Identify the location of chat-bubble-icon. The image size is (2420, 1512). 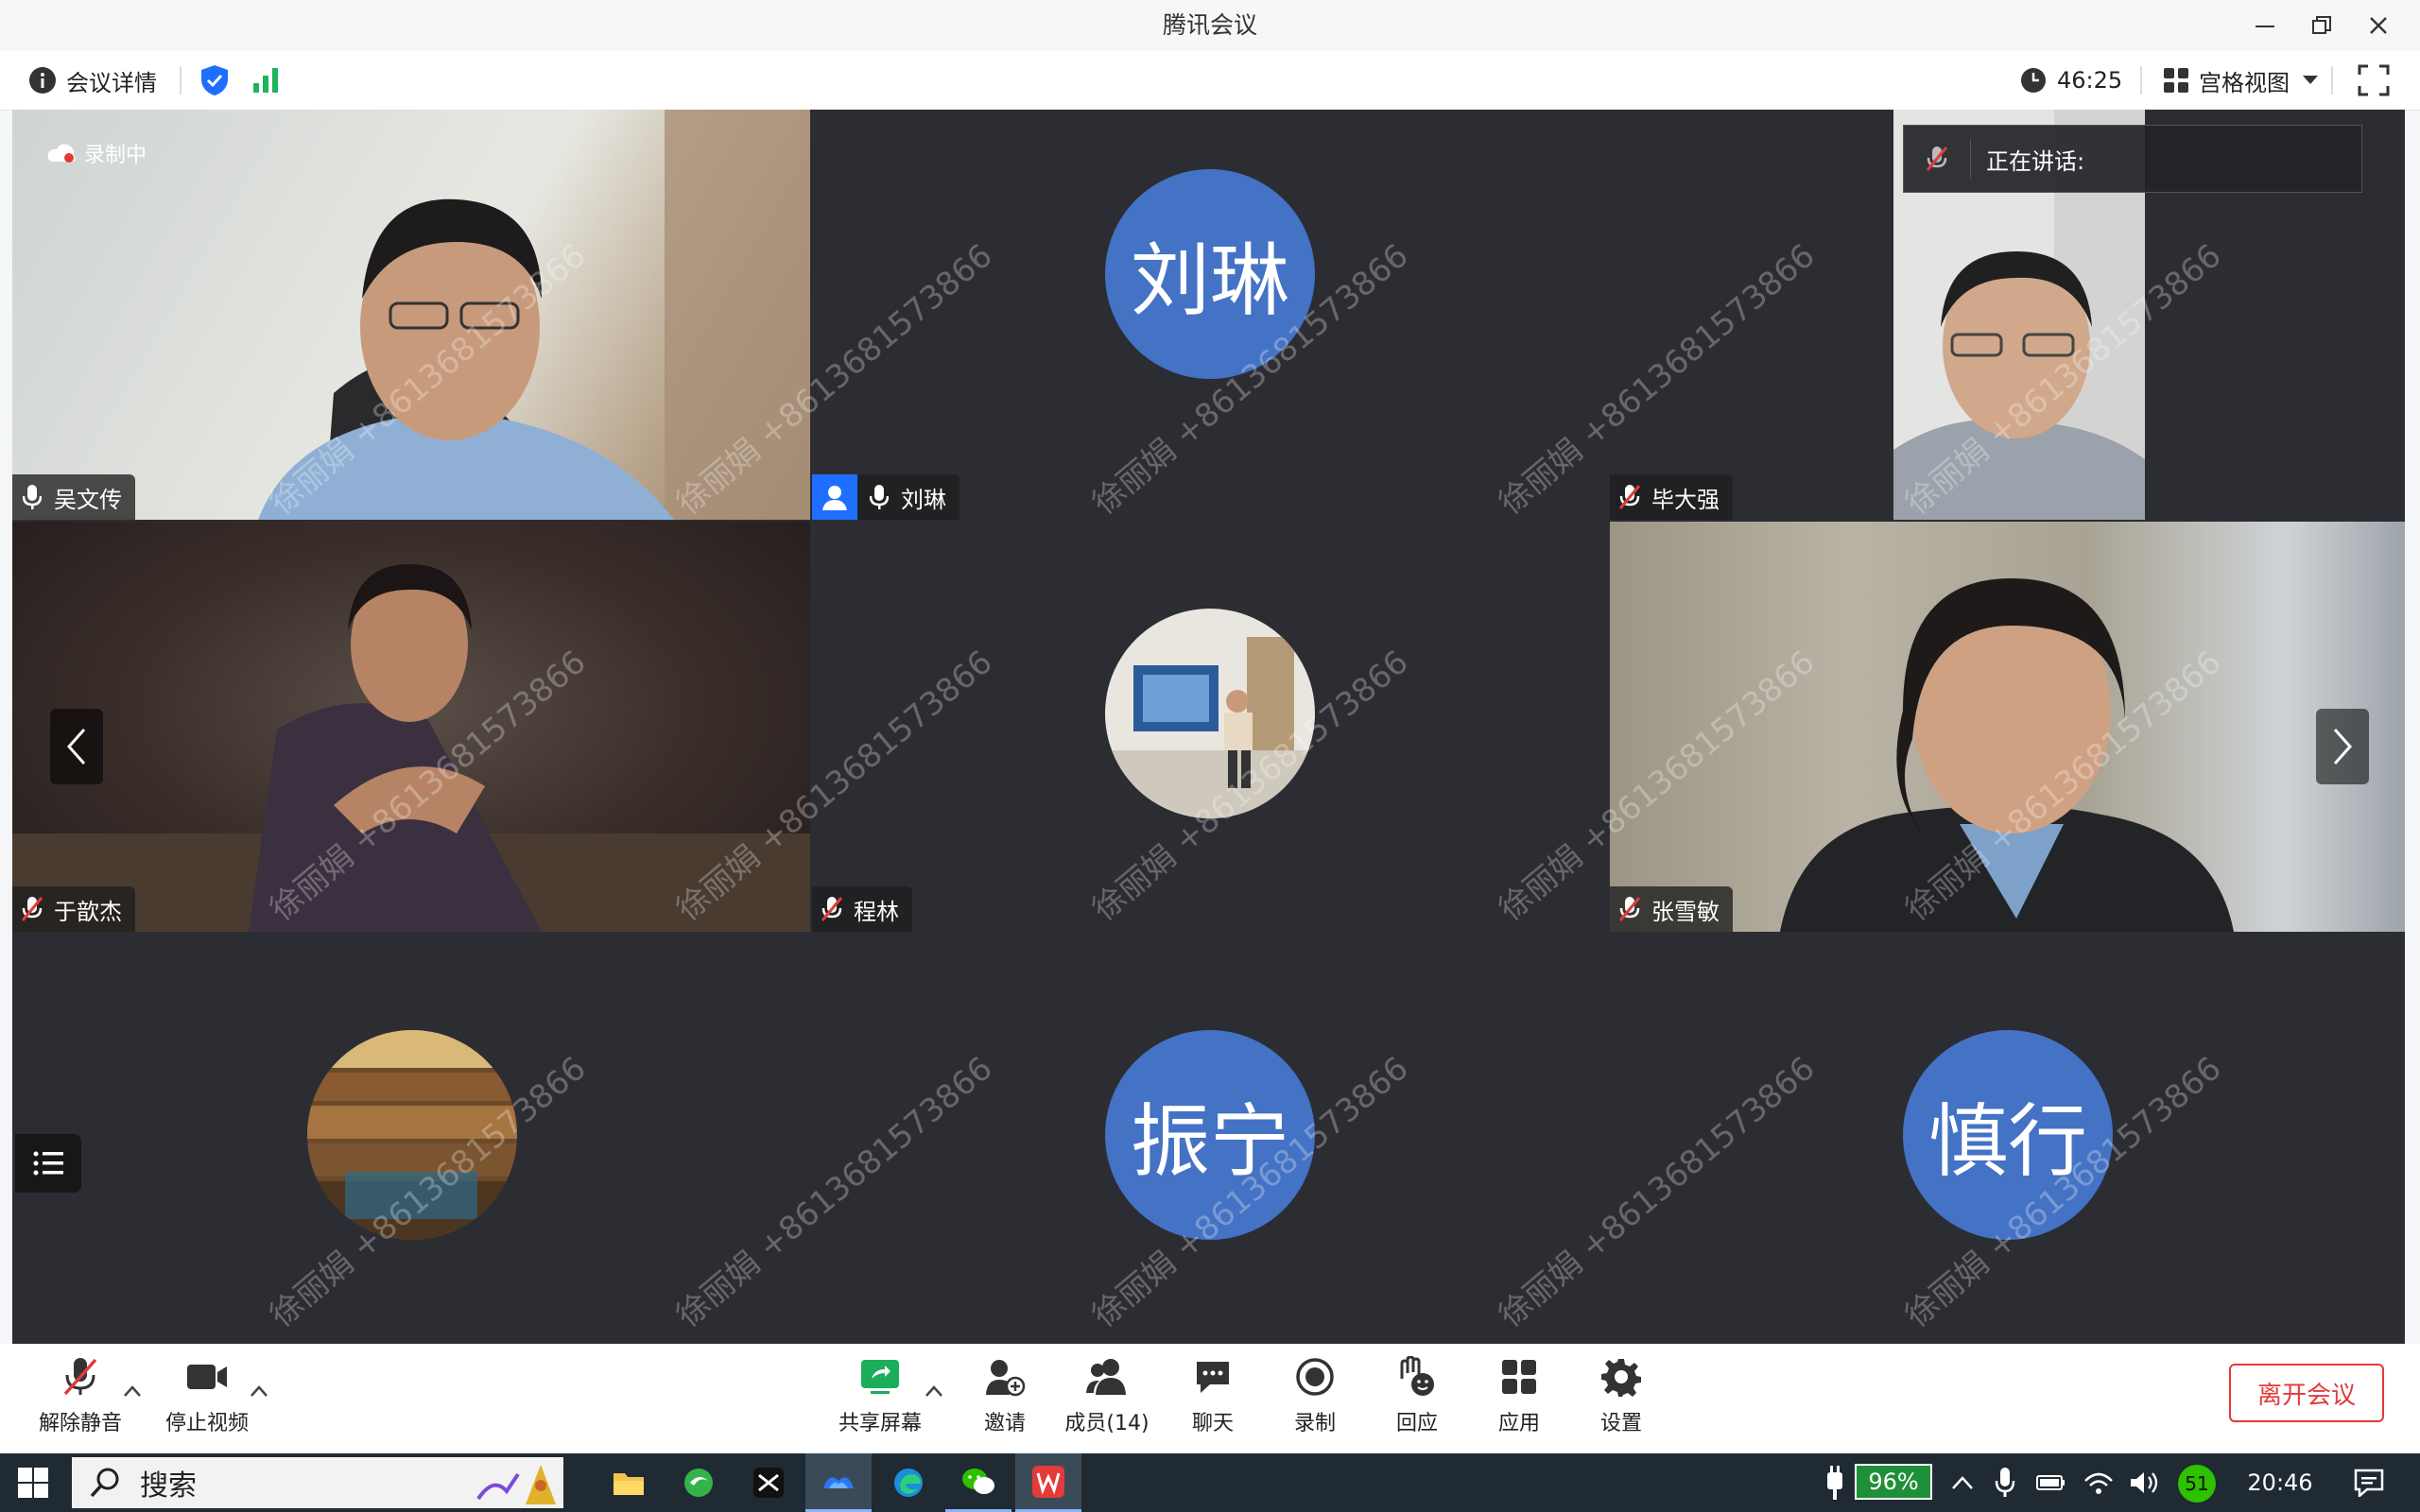
(1212, 1376).